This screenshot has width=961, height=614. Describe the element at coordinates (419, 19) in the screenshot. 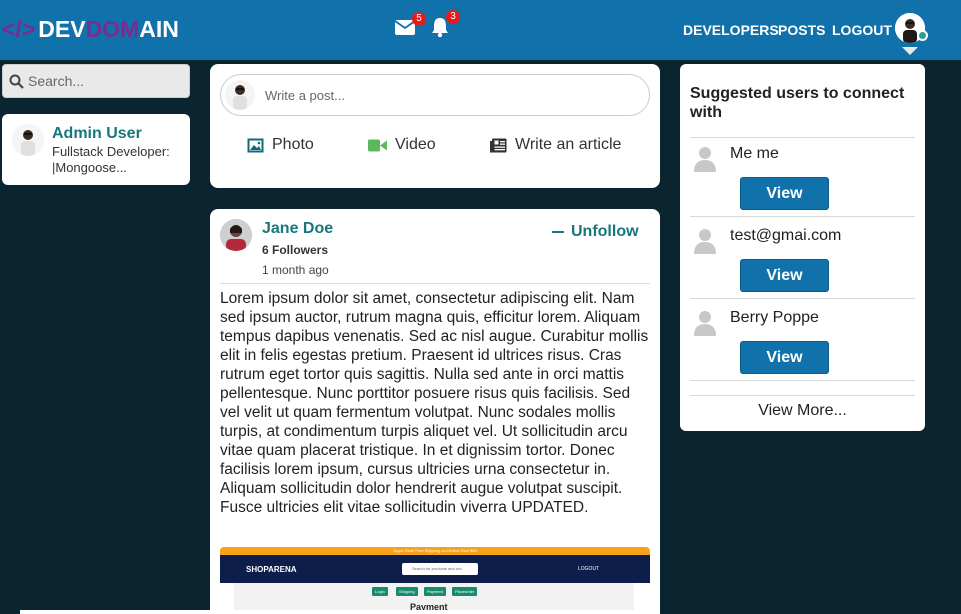

I see `messages-count-badge: 5` at that location.